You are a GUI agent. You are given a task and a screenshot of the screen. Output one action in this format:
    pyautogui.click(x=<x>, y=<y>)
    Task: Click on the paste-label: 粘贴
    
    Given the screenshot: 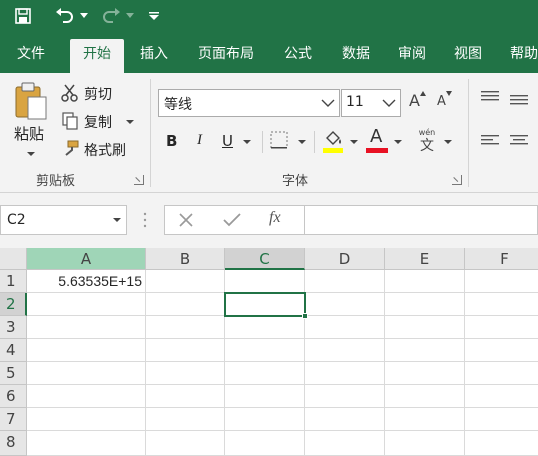 What is the action you would take?
    pyautogui.click(x=29, y=133)
    